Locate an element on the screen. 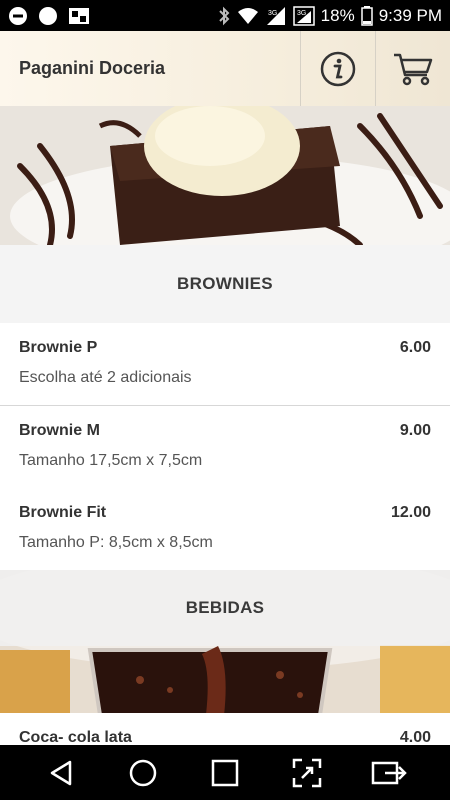 The width and height of the screenshot is (450, 800). signal-icon-1: 3G is located at coordinates (275, 15).